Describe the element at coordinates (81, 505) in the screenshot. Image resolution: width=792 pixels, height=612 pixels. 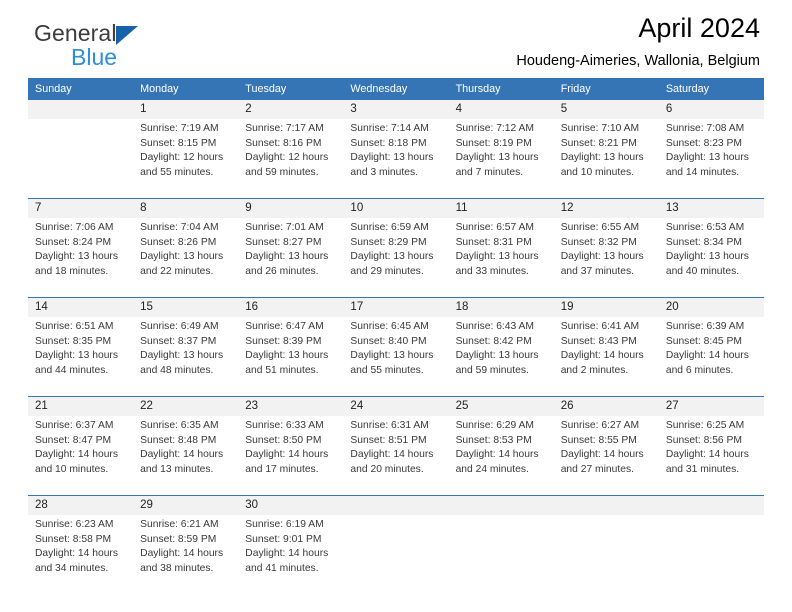
I see `day-number-28: 28` at that location.